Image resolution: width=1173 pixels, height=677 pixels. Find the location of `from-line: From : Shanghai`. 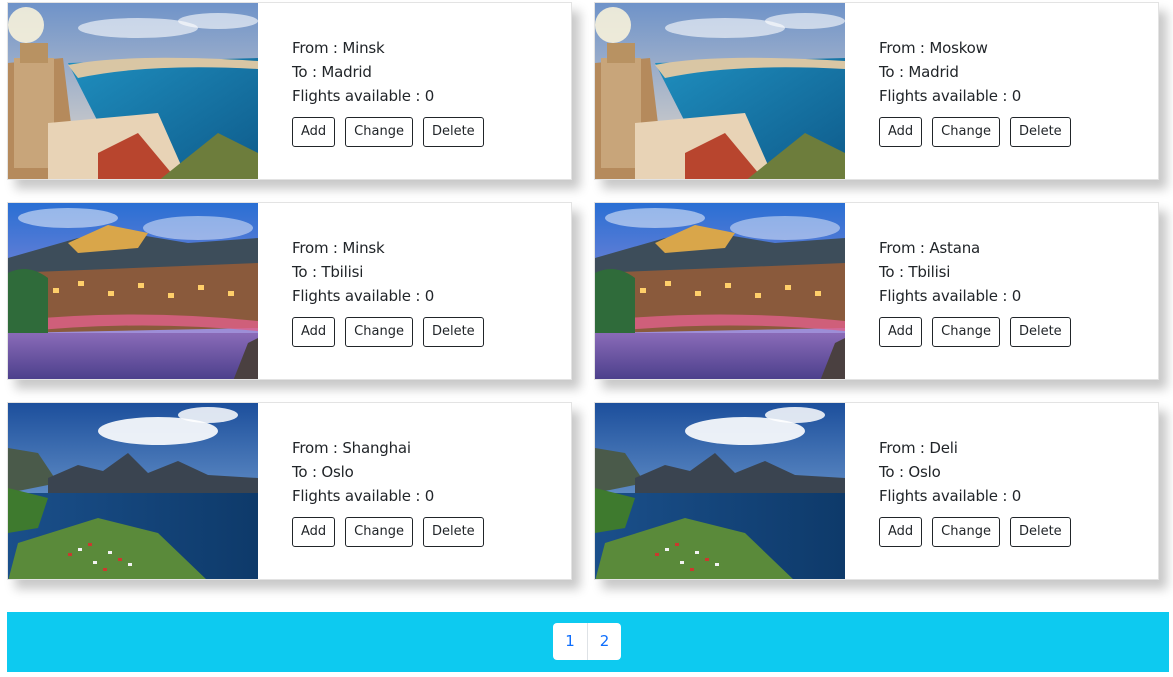

from-line: From : Shanghai is located at coordinates (351, 448).